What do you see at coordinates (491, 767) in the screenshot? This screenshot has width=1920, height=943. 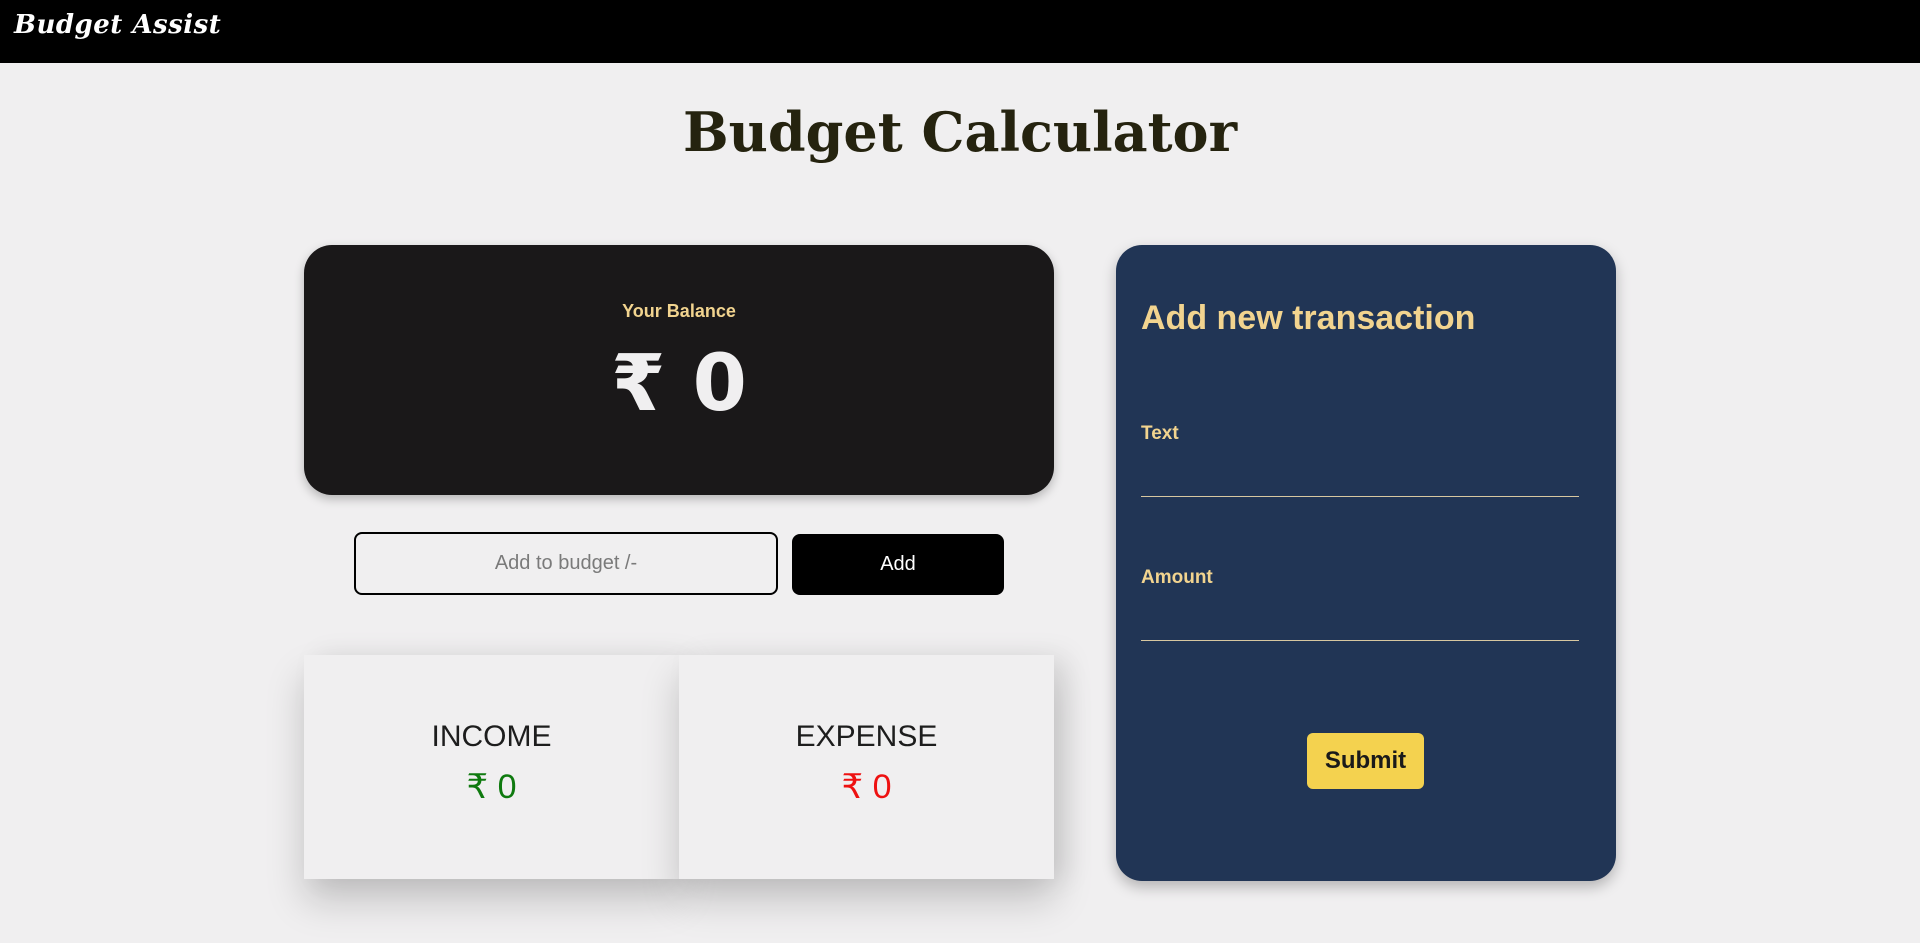 I see `income-box: INCOME ₹ 0` at bounding box center [491, 767].